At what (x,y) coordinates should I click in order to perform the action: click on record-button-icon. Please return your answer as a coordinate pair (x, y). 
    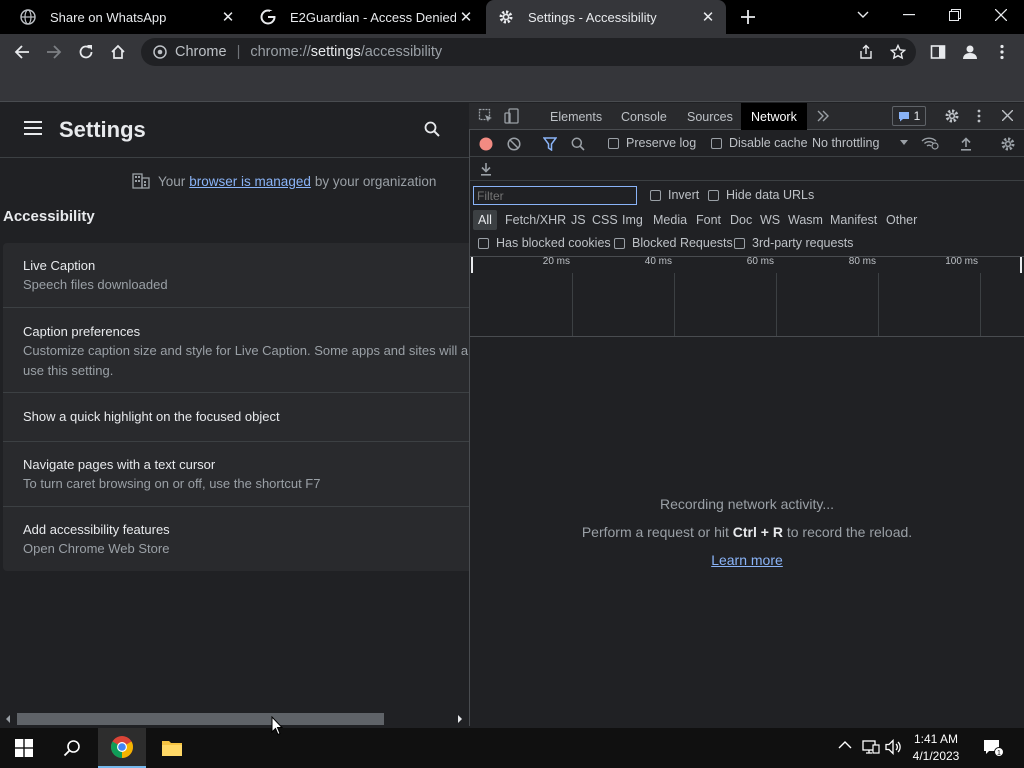
    Looking at the image, I should click on (486, 144).